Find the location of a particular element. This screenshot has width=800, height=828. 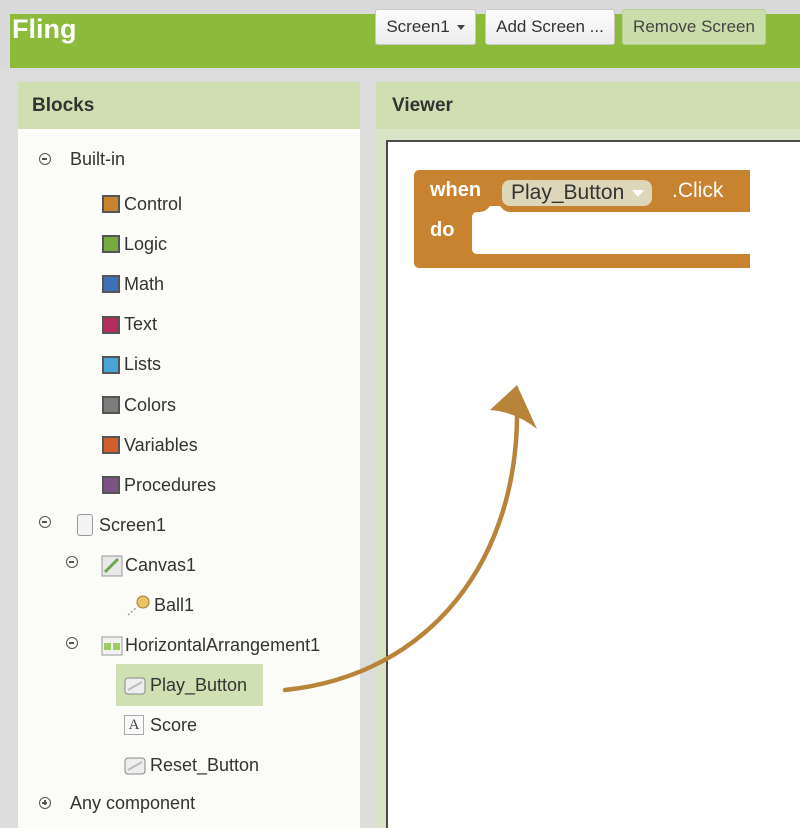

builtin-lists: Lists is located at coordinates (131, 365).